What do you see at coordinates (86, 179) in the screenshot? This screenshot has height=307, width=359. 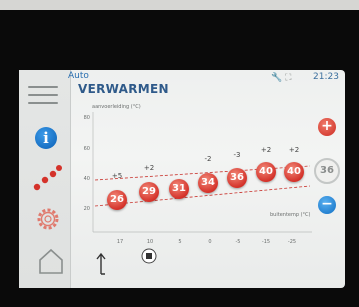 I see `y-tick: 40` at bounding box center [86, 179].